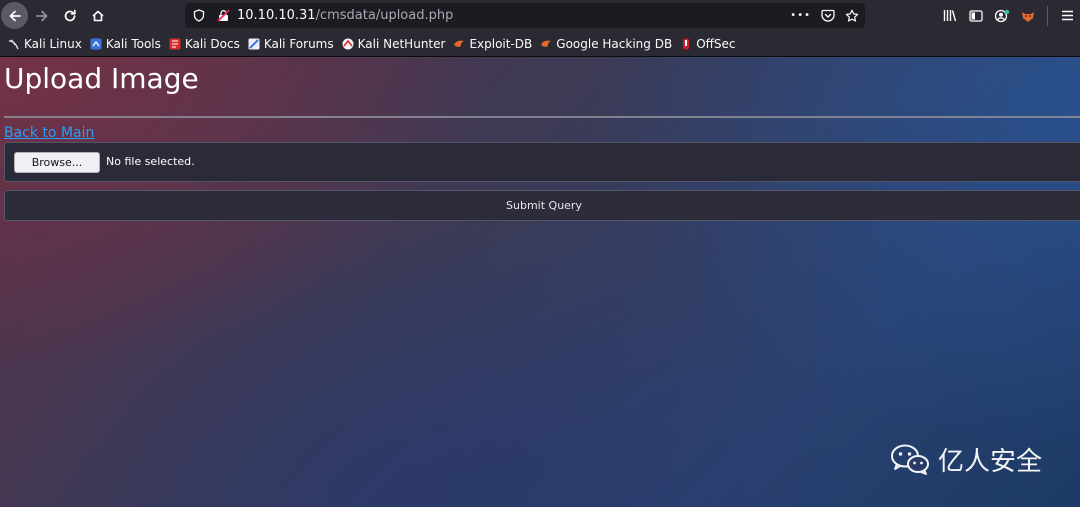 Image resolution: width=1080 pixels, height=507 pixels. What do you see at coordinates (990, 462) in the screenshot?
I see `watermark-text: 亿人安全` at bounding box center [990, 462].